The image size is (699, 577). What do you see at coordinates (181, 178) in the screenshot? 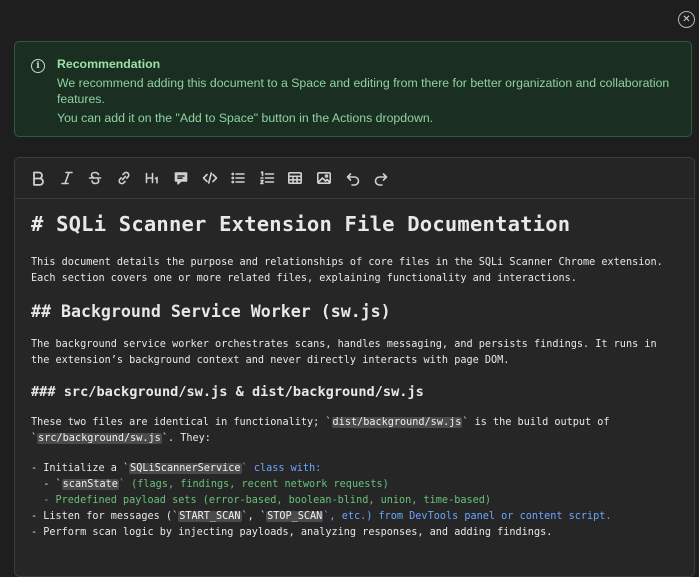
I see `comment-icon` at bounding box center [181, 178].